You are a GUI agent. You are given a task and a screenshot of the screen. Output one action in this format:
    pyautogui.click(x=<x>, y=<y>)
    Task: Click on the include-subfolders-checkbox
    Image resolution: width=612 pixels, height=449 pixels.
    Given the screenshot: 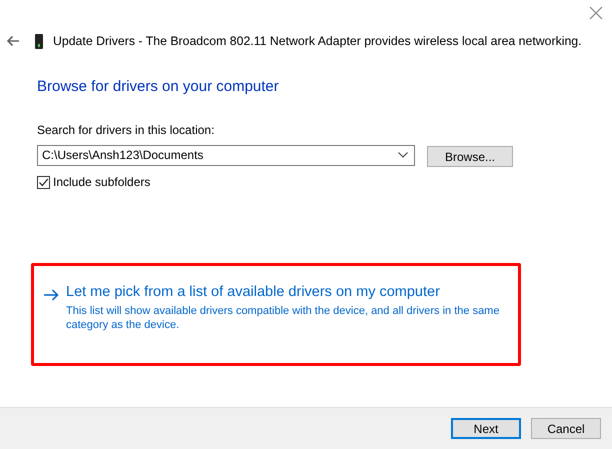 What is the action you would take?
    pyautogui.click(x=43, y=182)
    